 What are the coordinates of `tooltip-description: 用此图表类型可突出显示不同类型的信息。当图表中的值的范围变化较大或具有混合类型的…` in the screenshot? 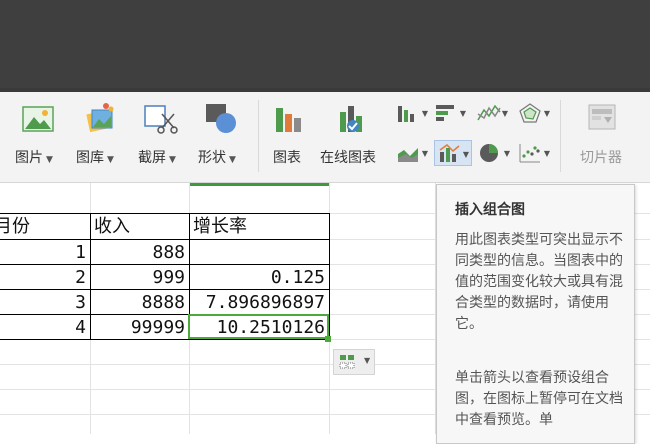 It's located at (539, 282).